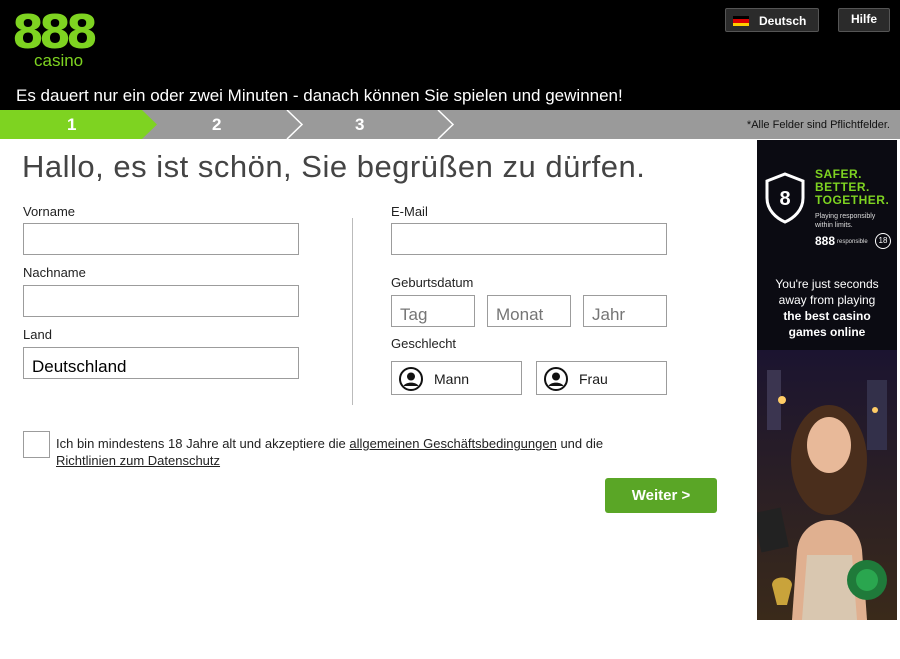  What do you see at coordinates (529, 311) in the screenshot?
I see `birth-month-input` at bounding box center [529, 311].